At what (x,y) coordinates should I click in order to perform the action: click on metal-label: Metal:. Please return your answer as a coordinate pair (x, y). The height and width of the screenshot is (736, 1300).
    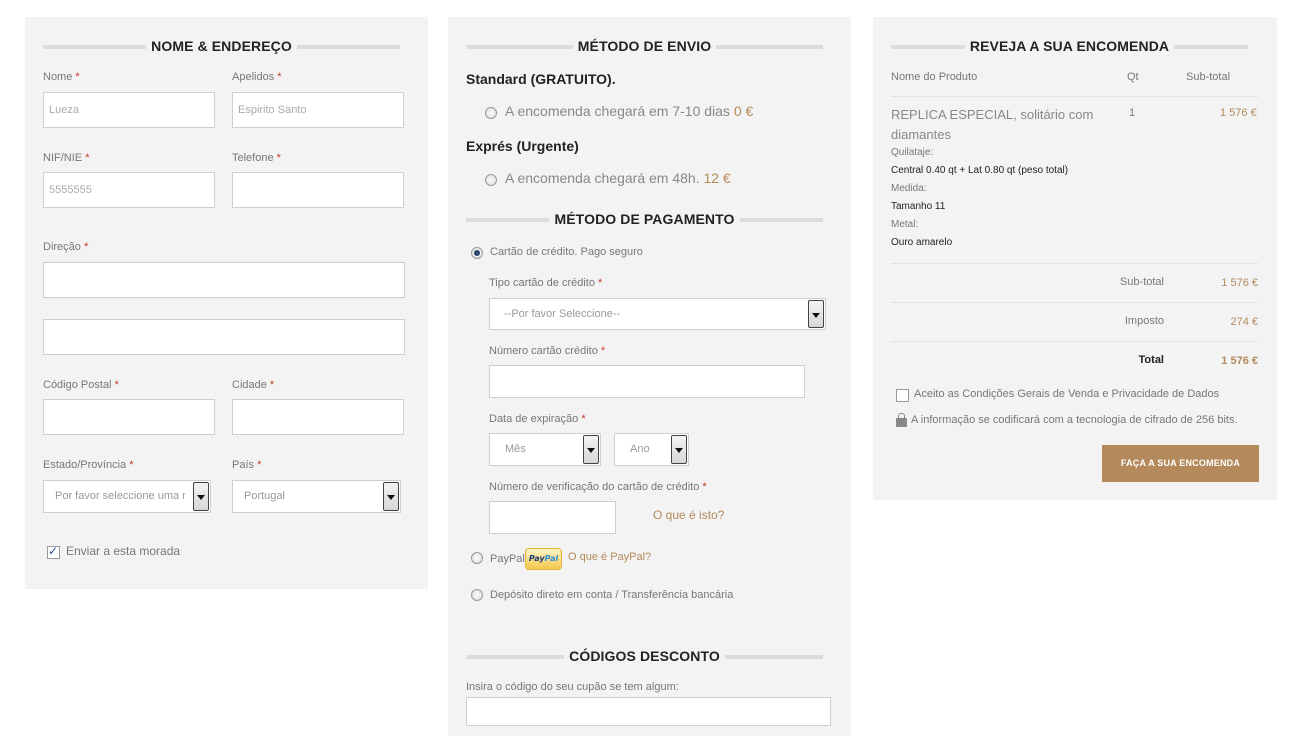
    Looking at the image, I should click on (905, 224).